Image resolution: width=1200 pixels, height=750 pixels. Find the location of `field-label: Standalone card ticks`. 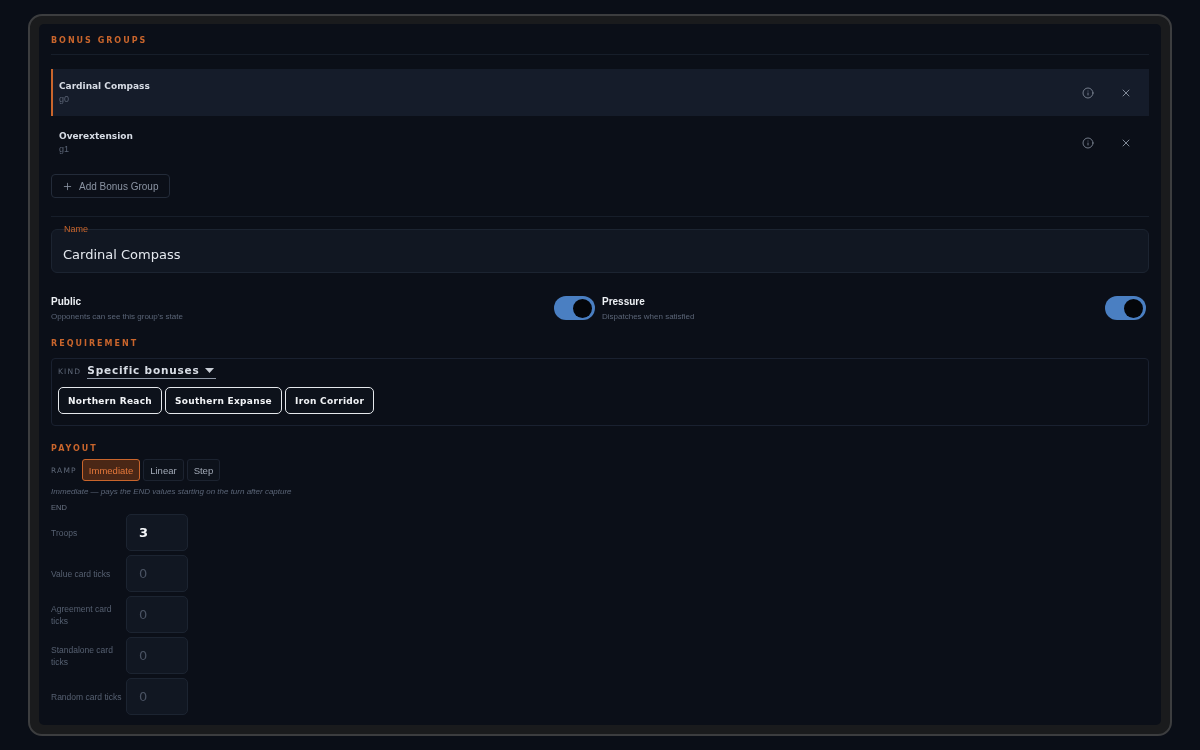

field-label: Standalone card ticks is located at coordinates (82, 655).